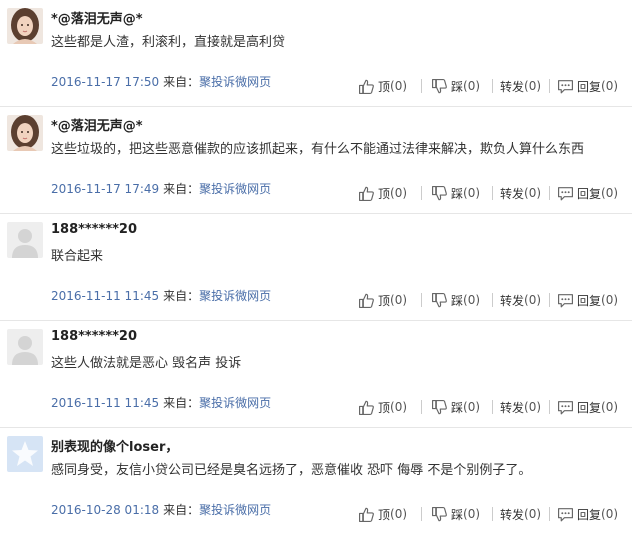  I want to click on comment-meta: 2016-11-17 17:50 来自：聚投诉微网页, so click(161, 81).